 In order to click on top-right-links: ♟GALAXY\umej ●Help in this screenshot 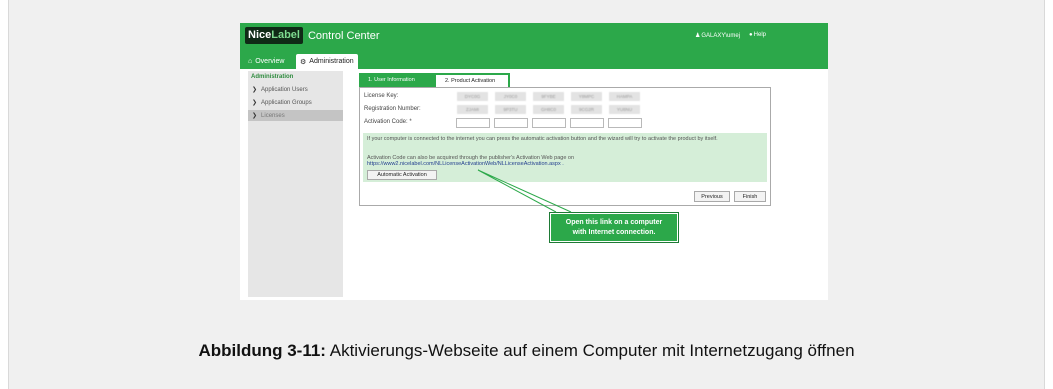, I will do `click(730, 35)`.